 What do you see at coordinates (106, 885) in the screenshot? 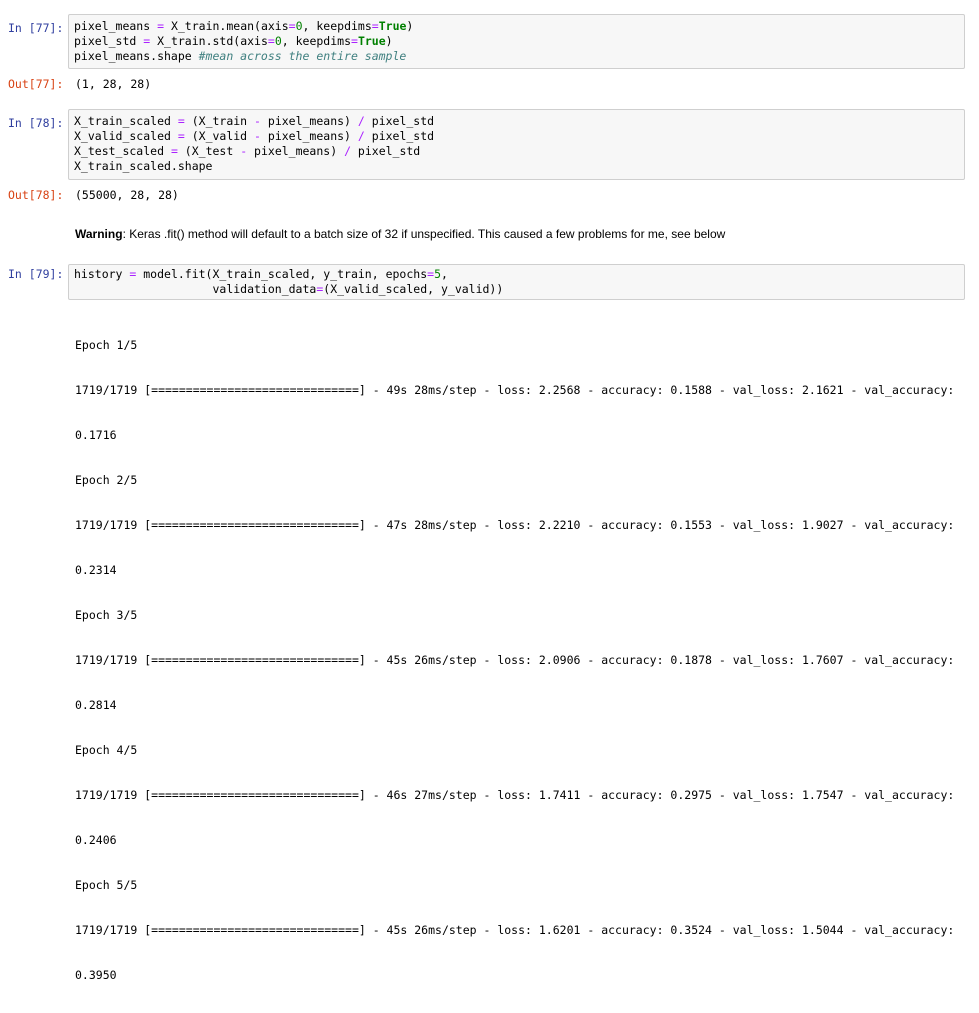
I see `log-line: Epoch 5/5` at bounding box center [106, 885].